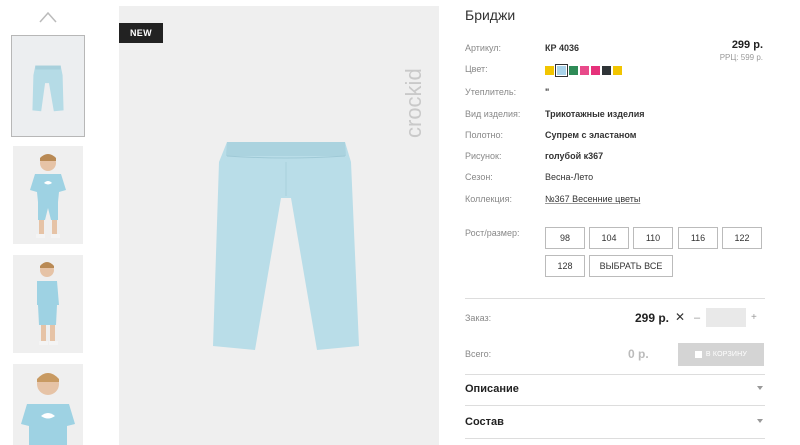 This screenshot has height=445, width=800. I want to click on accordion-title: Описание, so click(492, 389).